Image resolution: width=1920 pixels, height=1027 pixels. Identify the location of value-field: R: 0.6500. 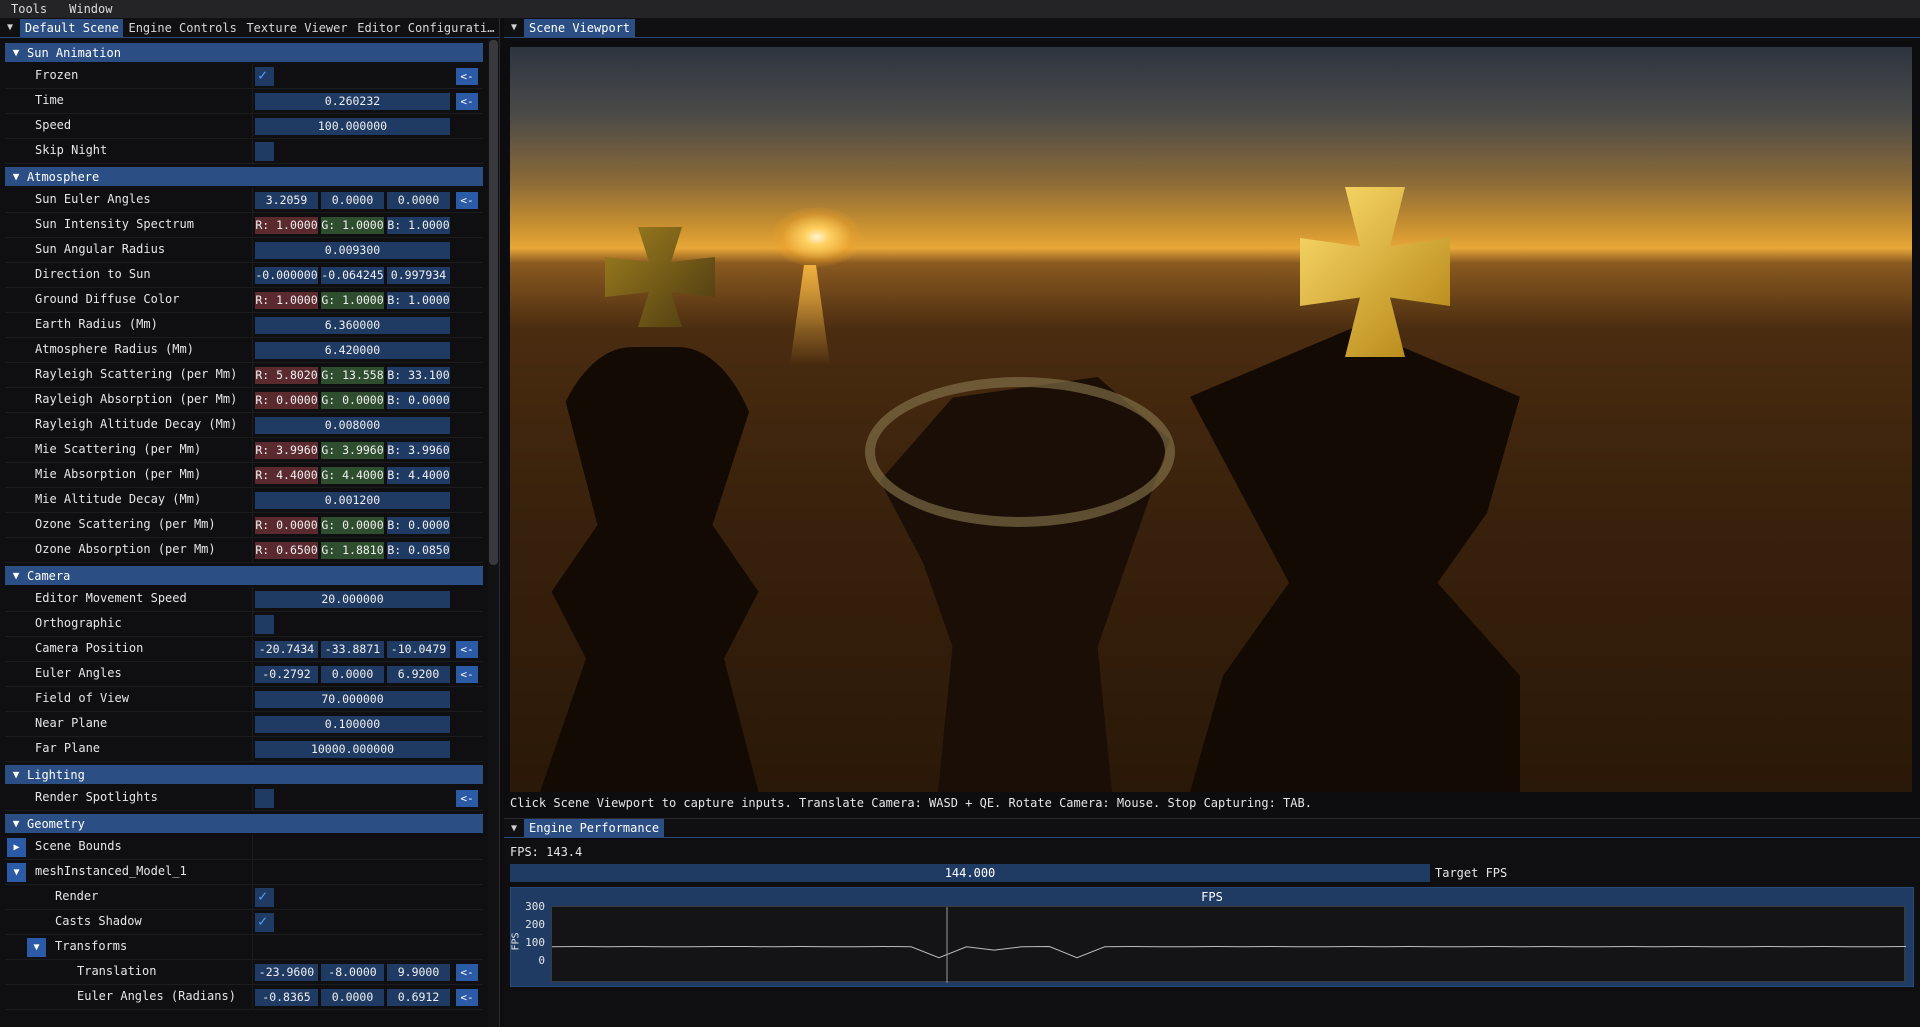
(286, 550).